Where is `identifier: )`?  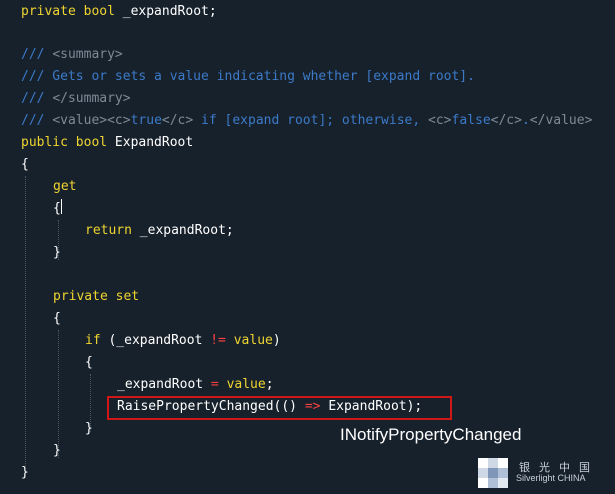 identifier: ) is located at coordinates (276, 340).